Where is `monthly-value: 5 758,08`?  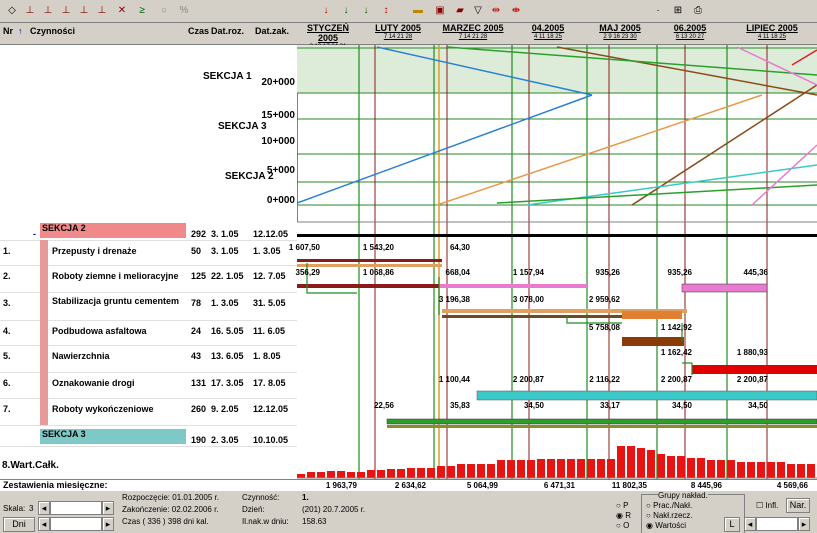
monthly-value: 5 758,08 is located at coordinates (604, 327).